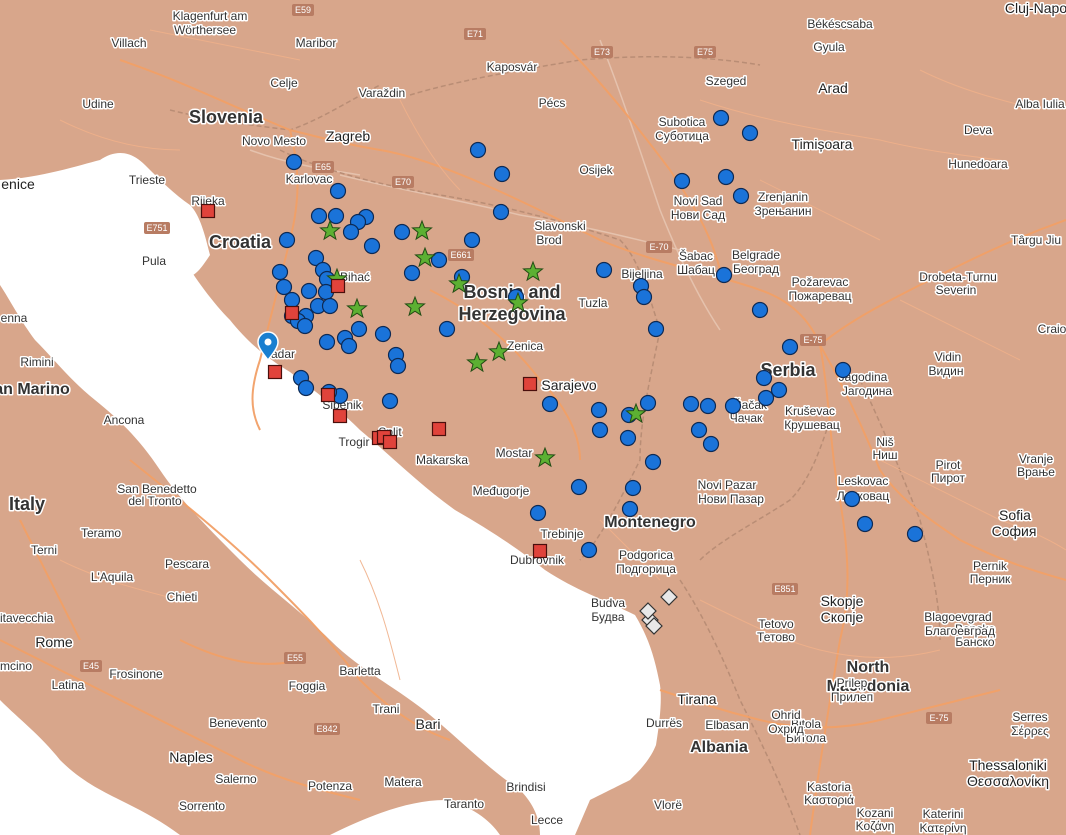  I want to click on city-label: Trebinje, so click(562, 534).